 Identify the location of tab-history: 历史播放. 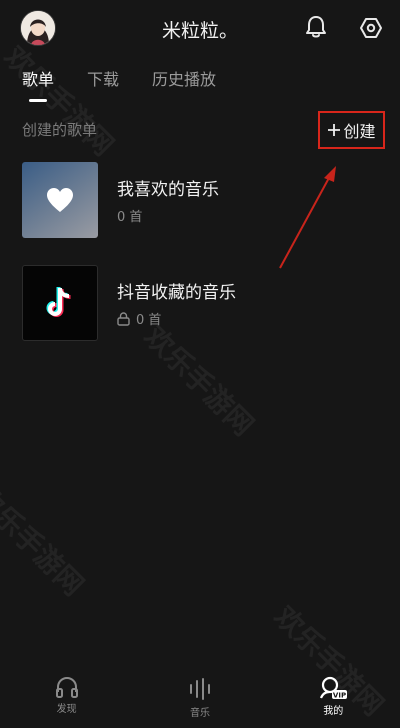
(184, 78).